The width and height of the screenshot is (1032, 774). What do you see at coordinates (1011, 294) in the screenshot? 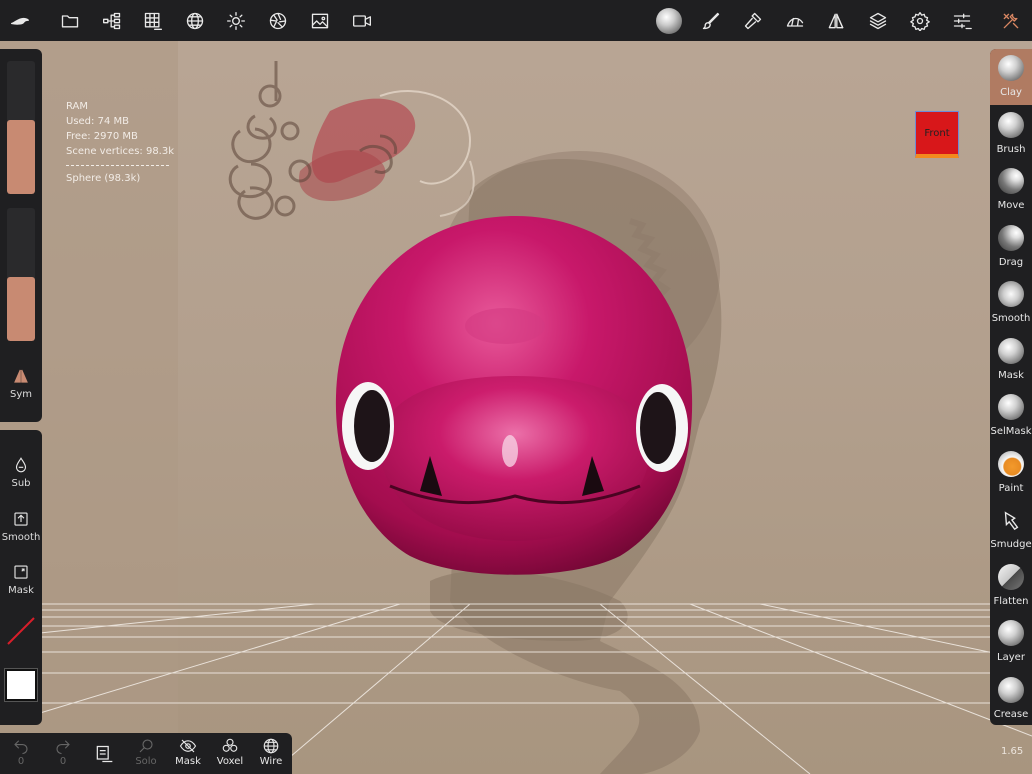
I see `smooth-brush-icon` at bounding box center [1011, 294].